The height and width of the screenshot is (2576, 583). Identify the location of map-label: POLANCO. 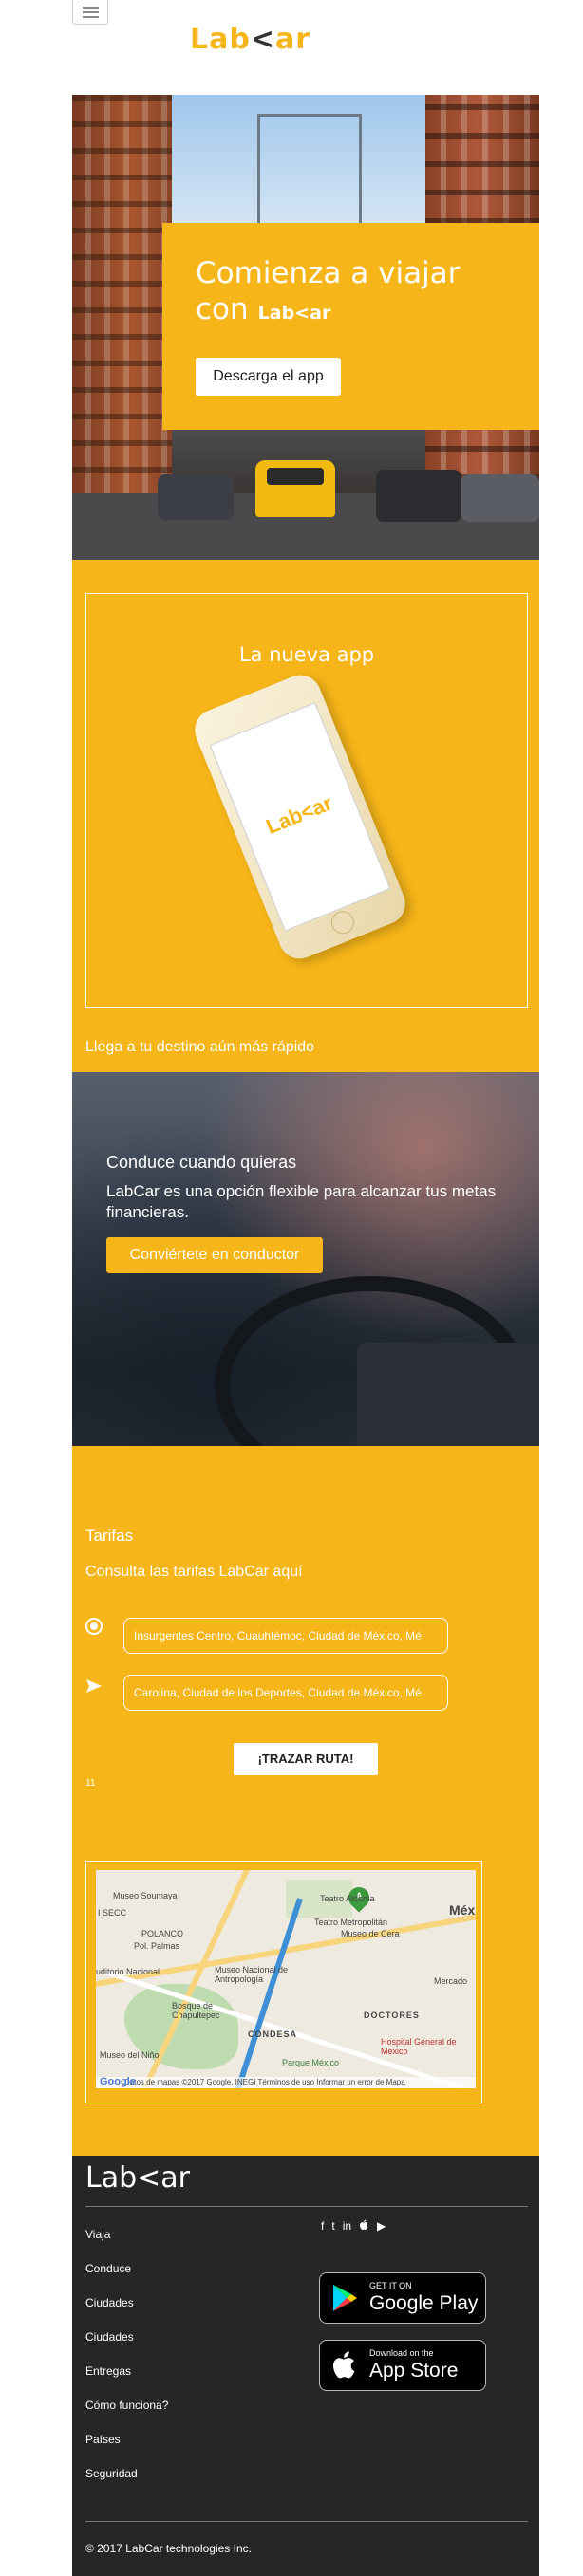
(162, 1933).